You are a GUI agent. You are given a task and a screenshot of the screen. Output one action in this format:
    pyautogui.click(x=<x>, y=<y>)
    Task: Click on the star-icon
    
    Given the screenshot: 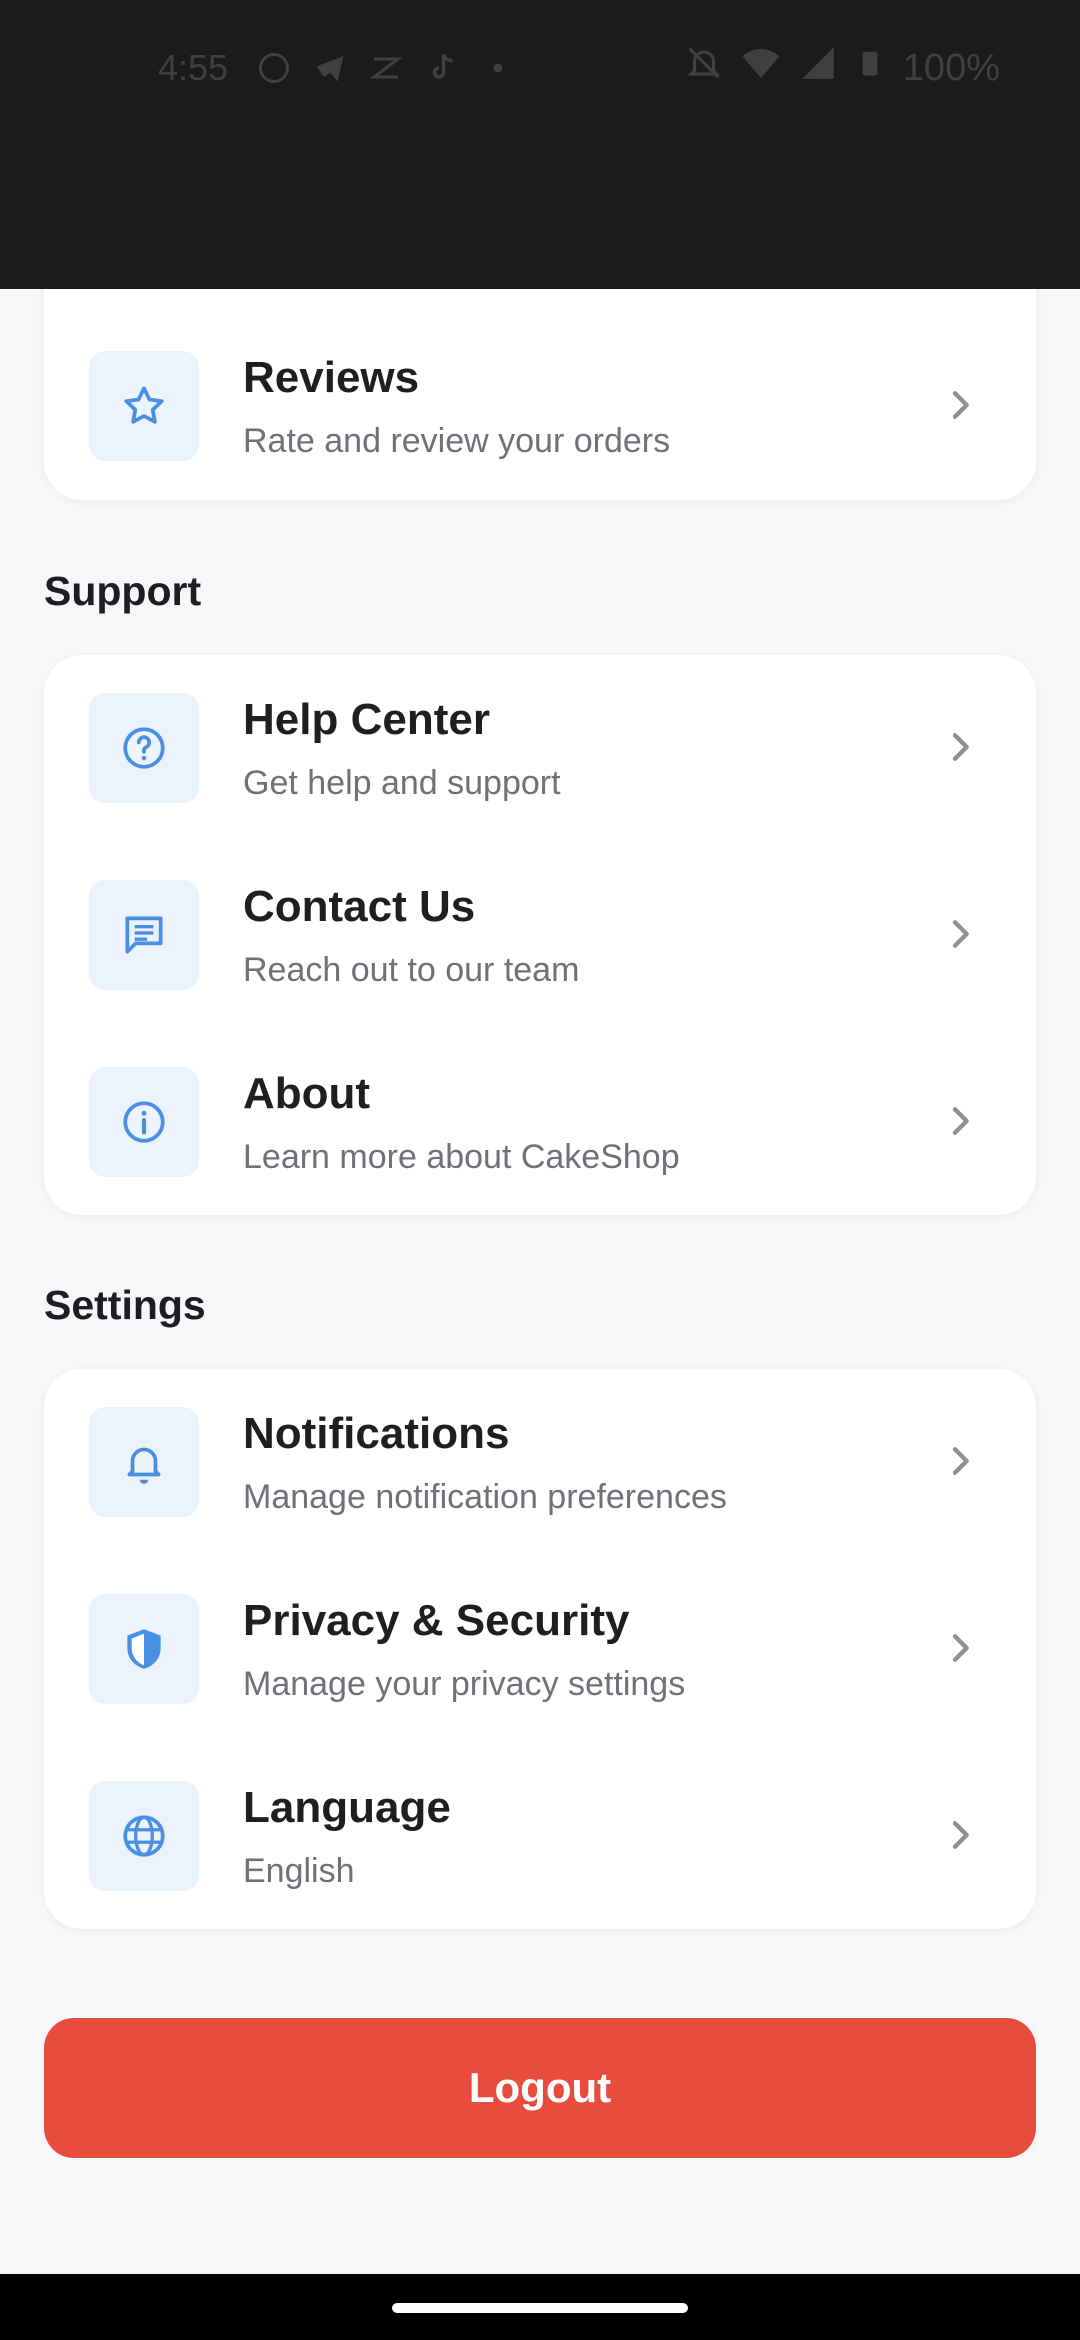 What is the action you would take?
    pyautogui.click(x=144, y=405)
    